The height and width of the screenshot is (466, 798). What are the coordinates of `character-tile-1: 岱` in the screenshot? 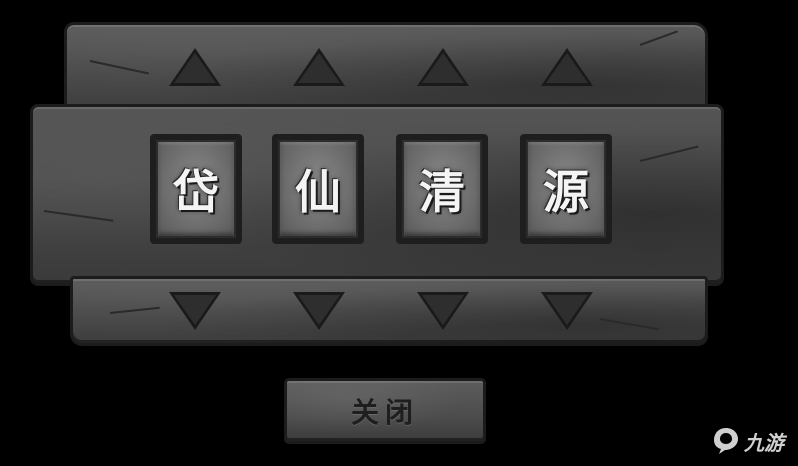 It's located at (196, 189).